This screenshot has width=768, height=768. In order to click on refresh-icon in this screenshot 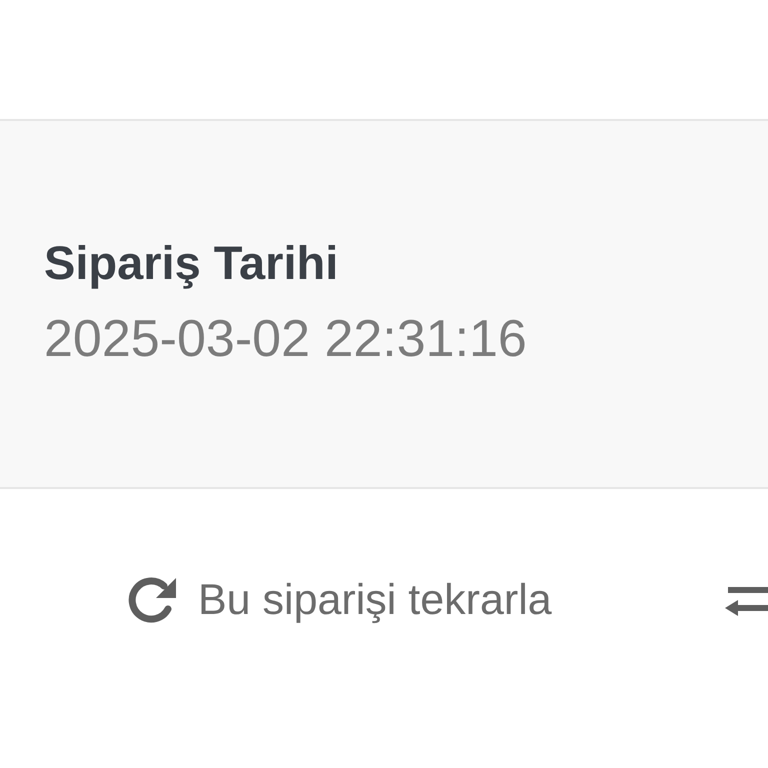, I will do `click(153, 600)`.